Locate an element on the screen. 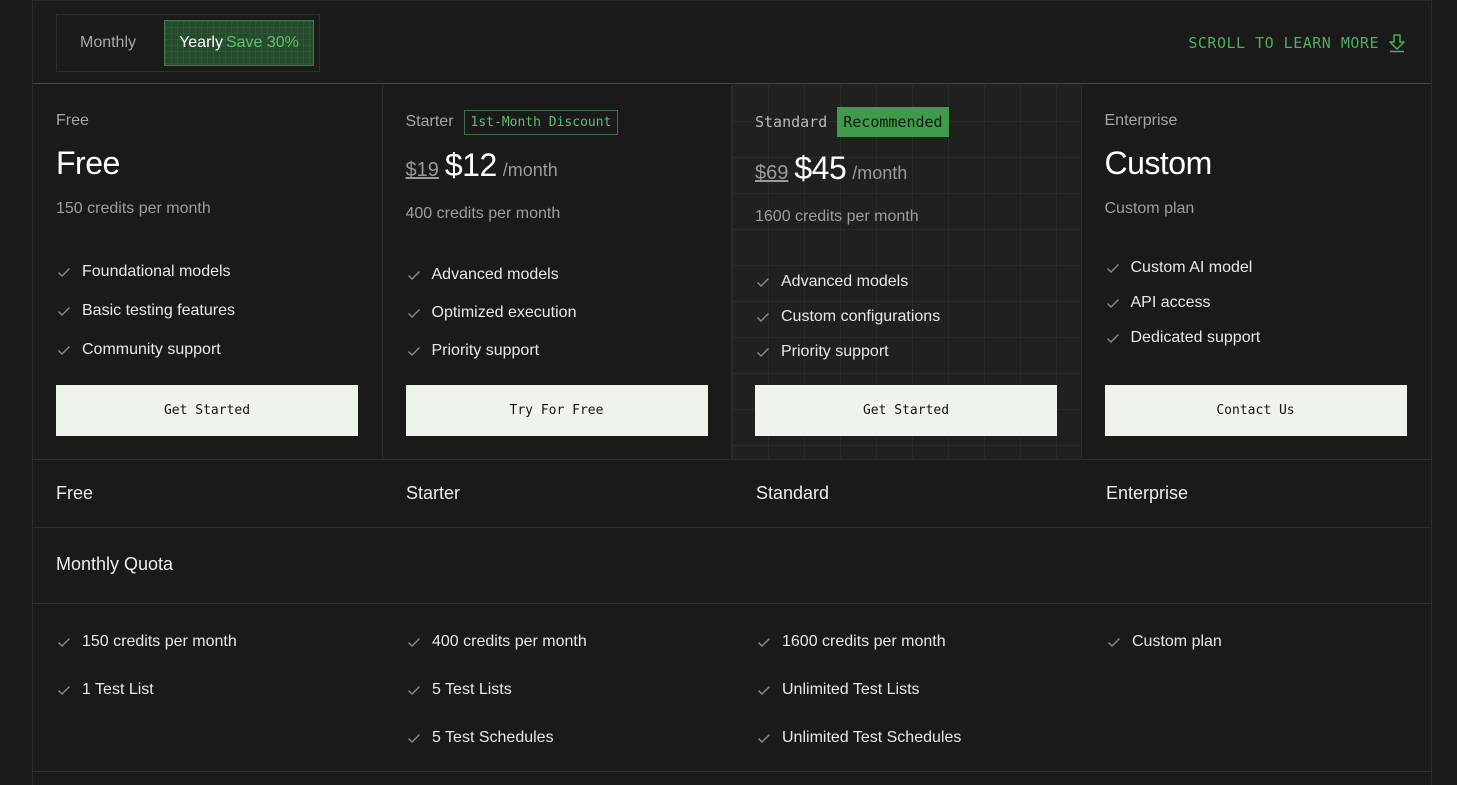 Image resolution: width=1457 pixels, height=785 pixels. list-item: 1 Test List is located at coordinates (146, 690).